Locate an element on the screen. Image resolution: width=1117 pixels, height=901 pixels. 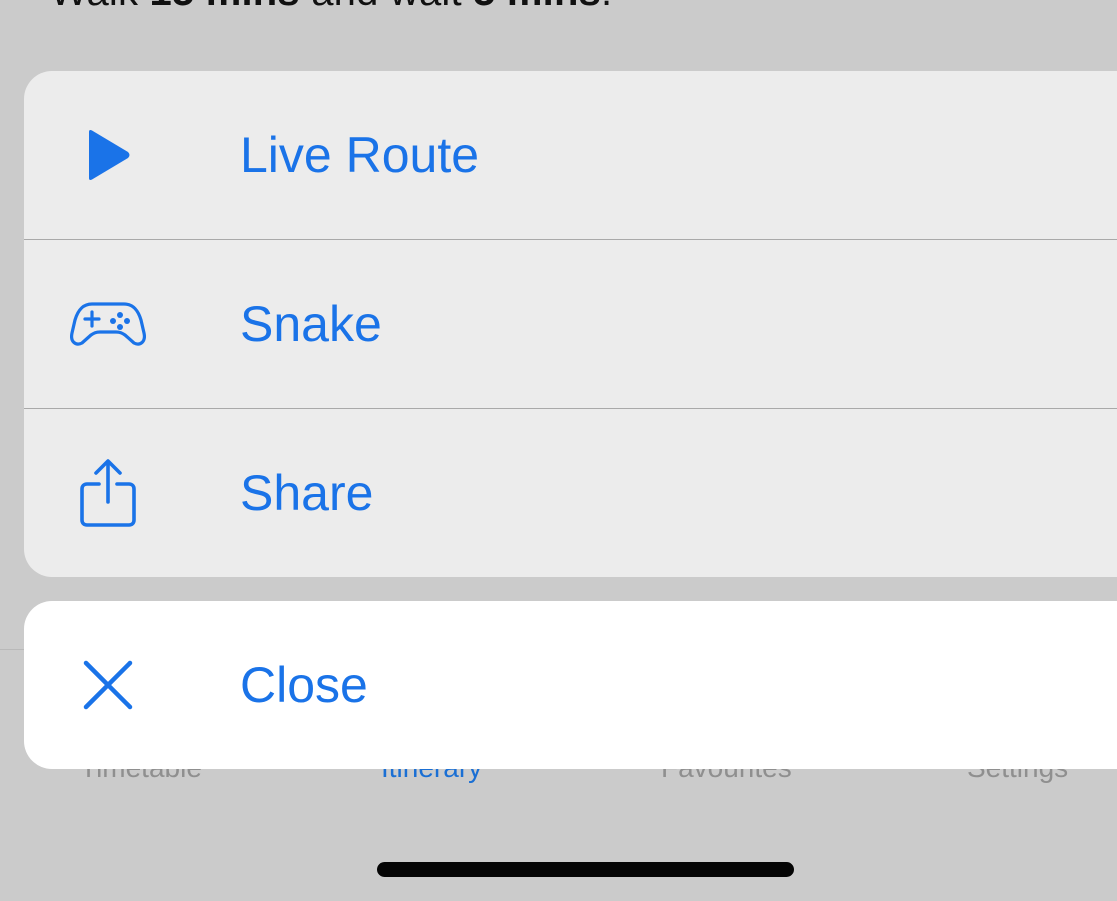
share-label: Share is located at coordinates (307, 493).